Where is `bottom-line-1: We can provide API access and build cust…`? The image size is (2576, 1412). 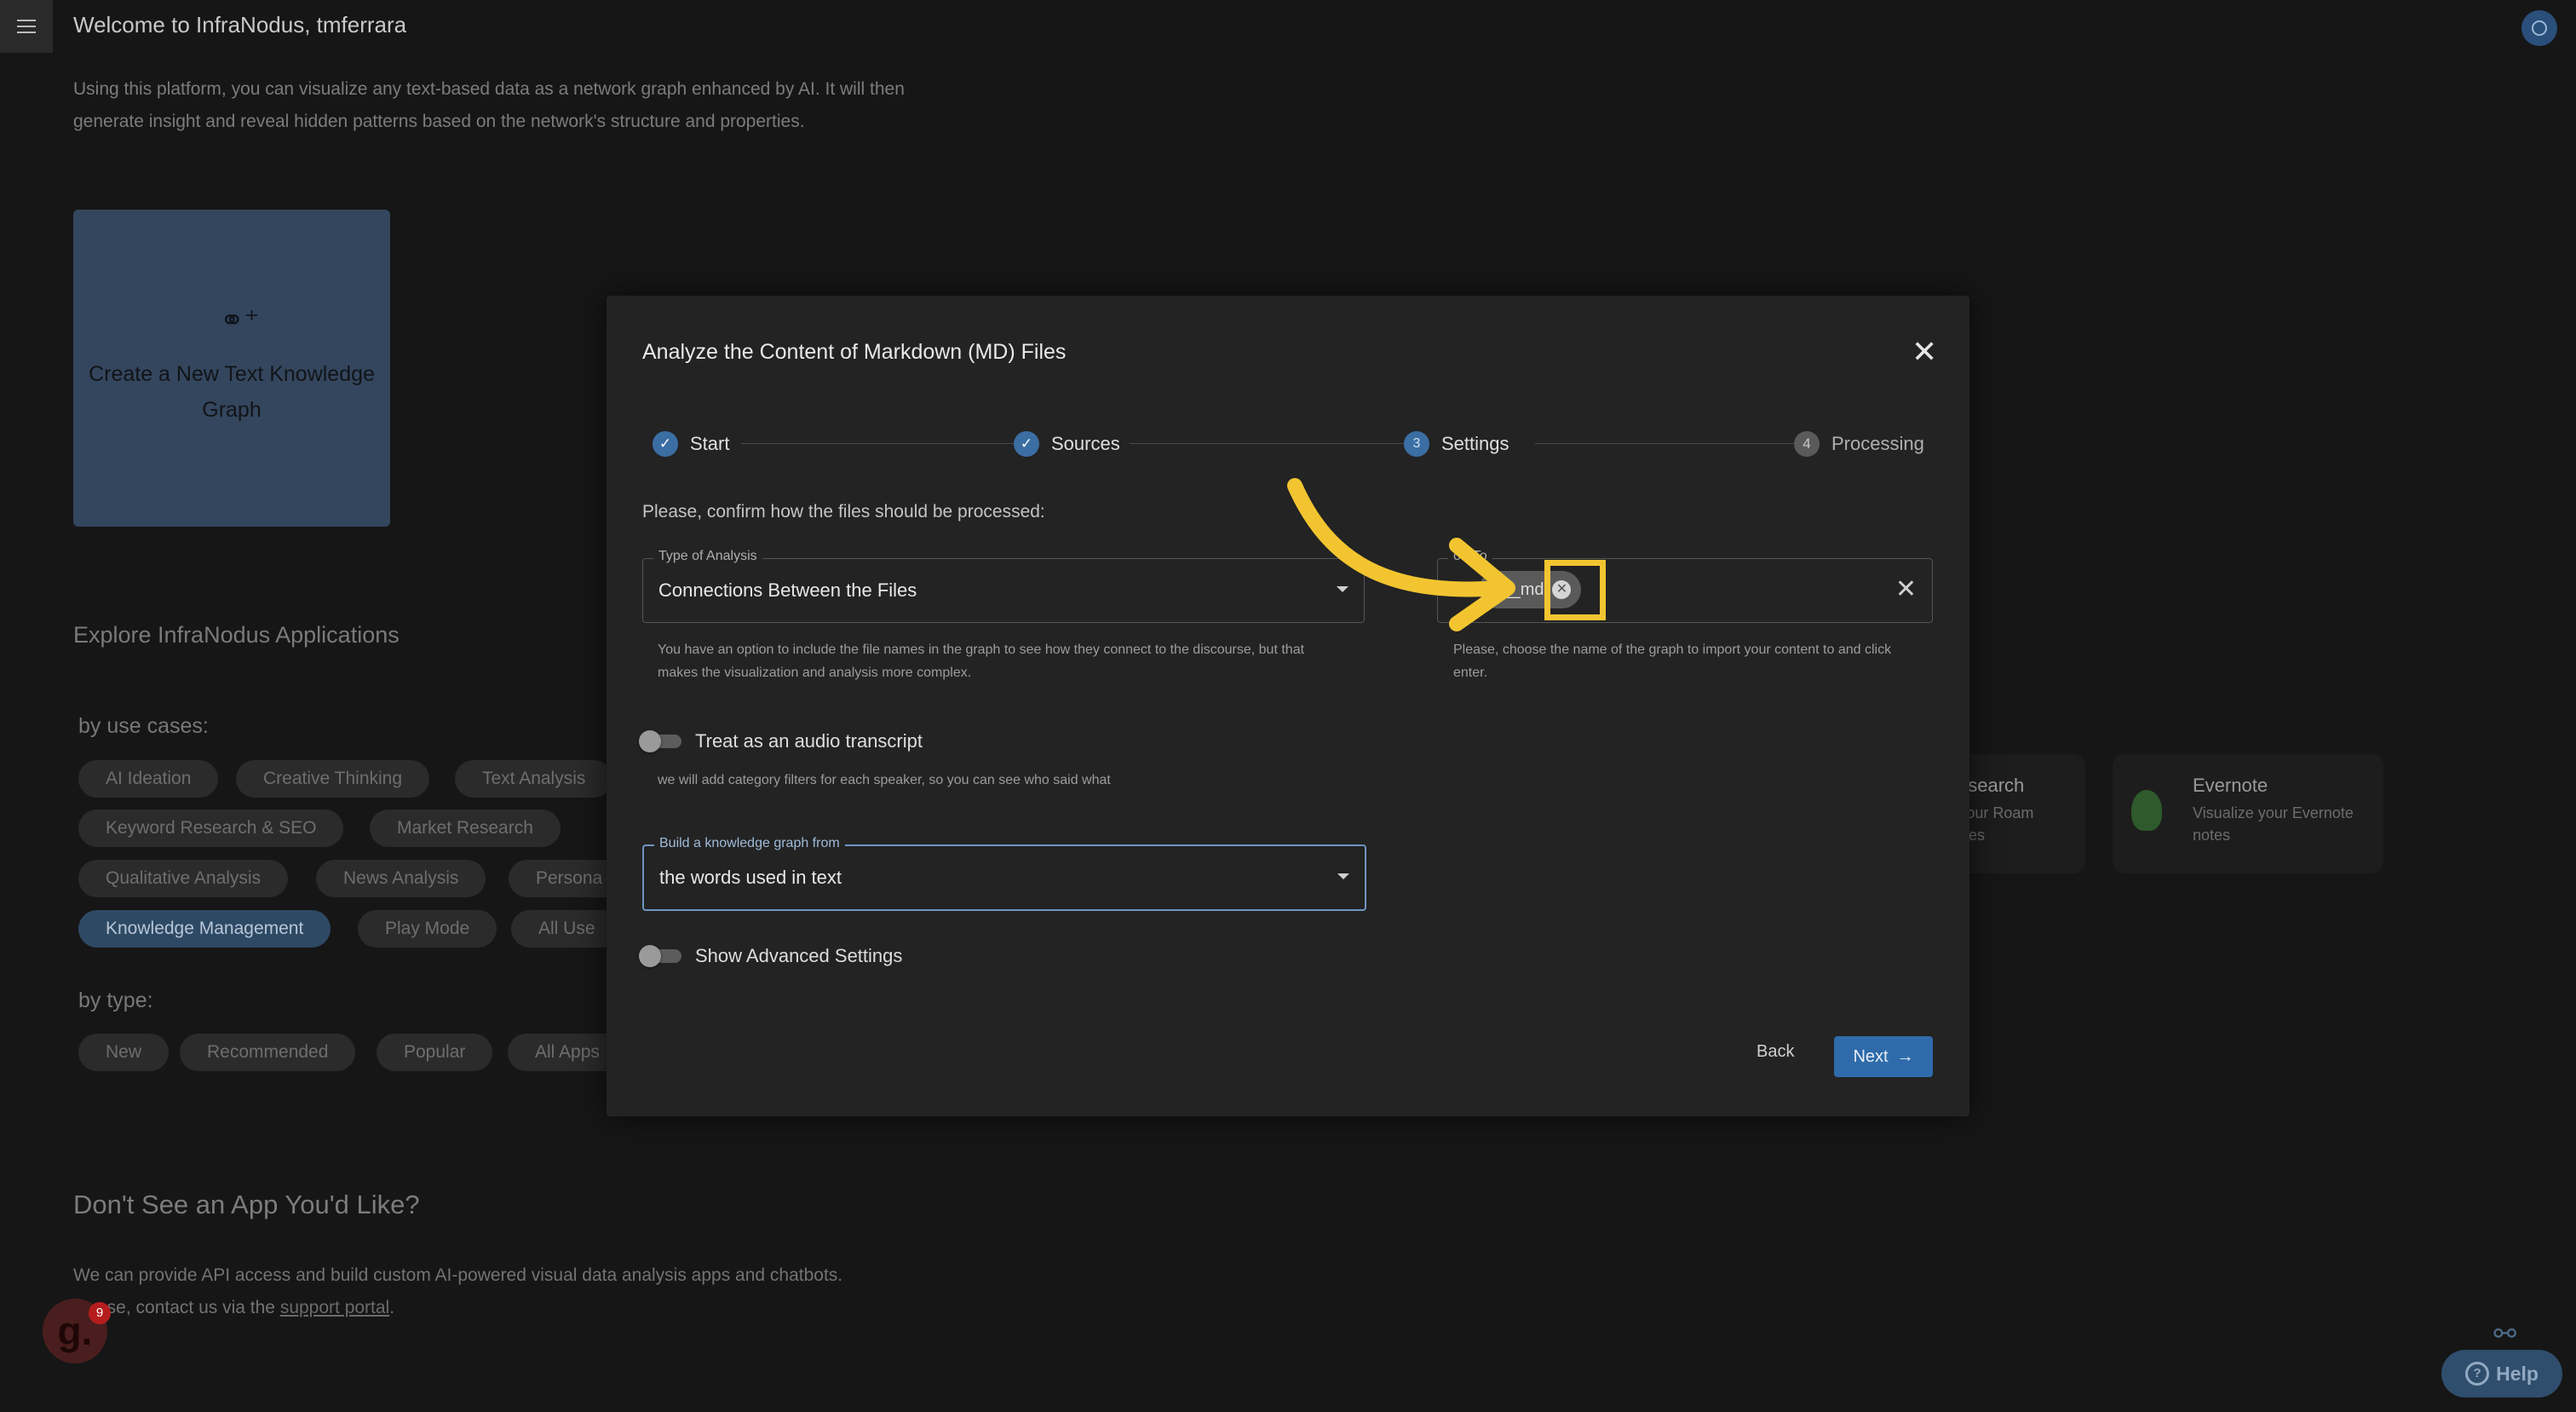 bottom-line-1: We can provide API access and build cust… is located at coordinates (458, 1275).